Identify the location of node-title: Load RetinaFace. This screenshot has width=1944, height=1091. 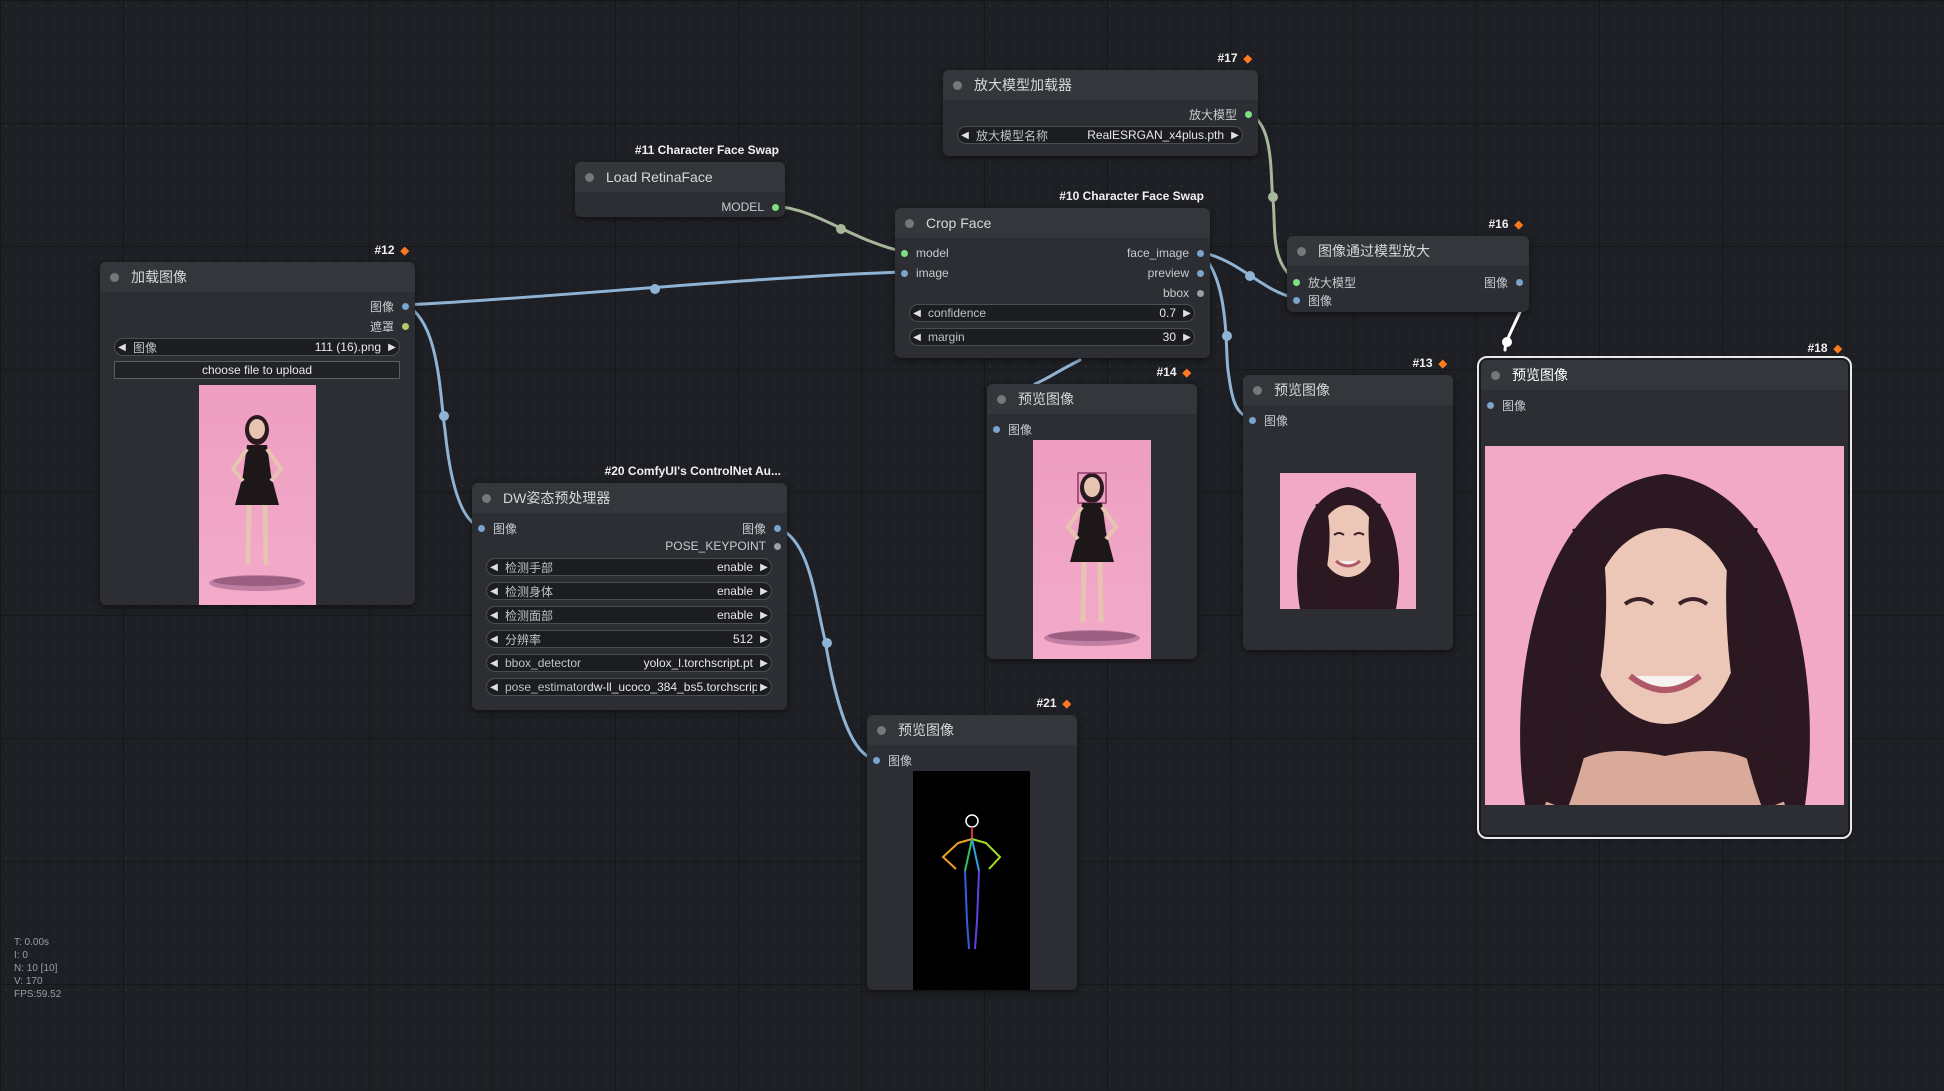
(680, 177).